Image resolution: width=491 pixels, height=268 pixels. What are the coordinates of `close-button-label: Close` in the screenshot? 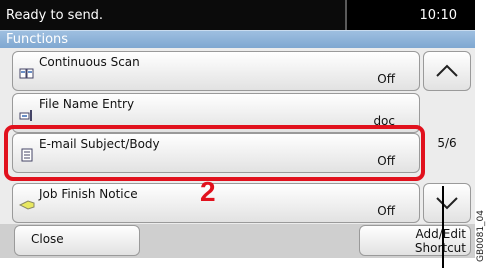 It's located at (47, 239).